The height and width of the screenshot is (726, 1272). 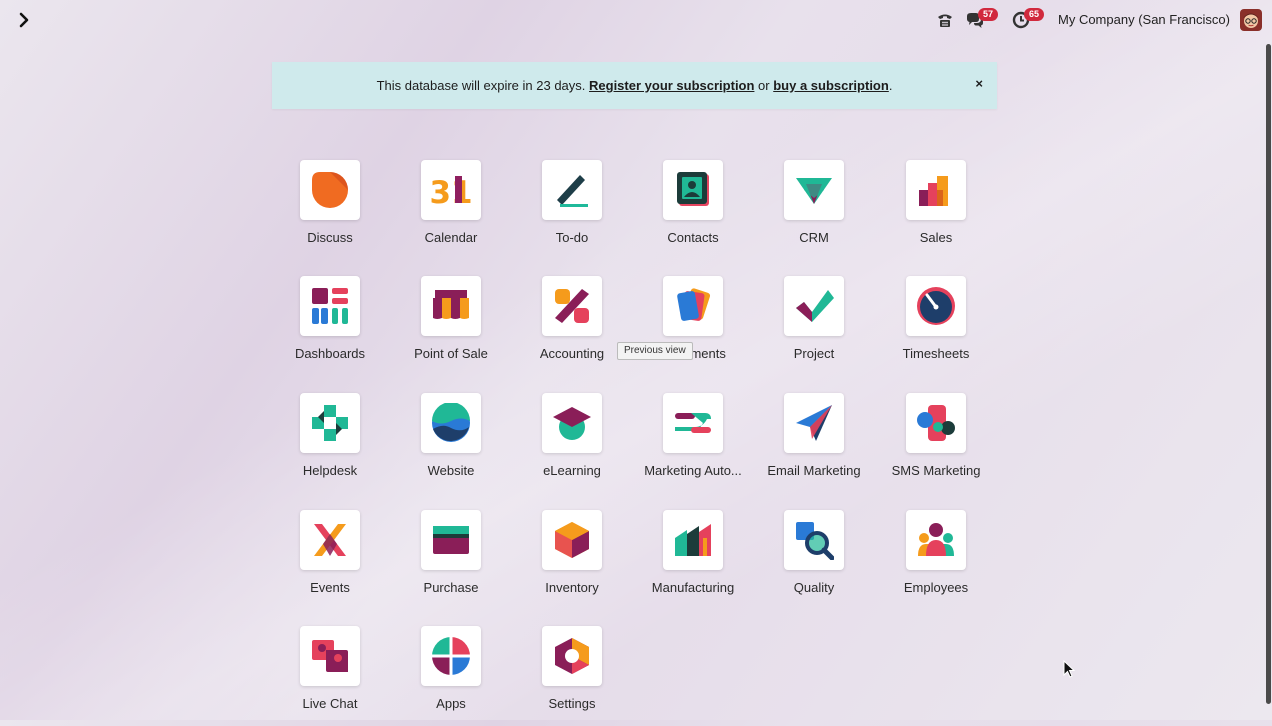 I want to click on app-project: Project, so click(x=814, y=326).